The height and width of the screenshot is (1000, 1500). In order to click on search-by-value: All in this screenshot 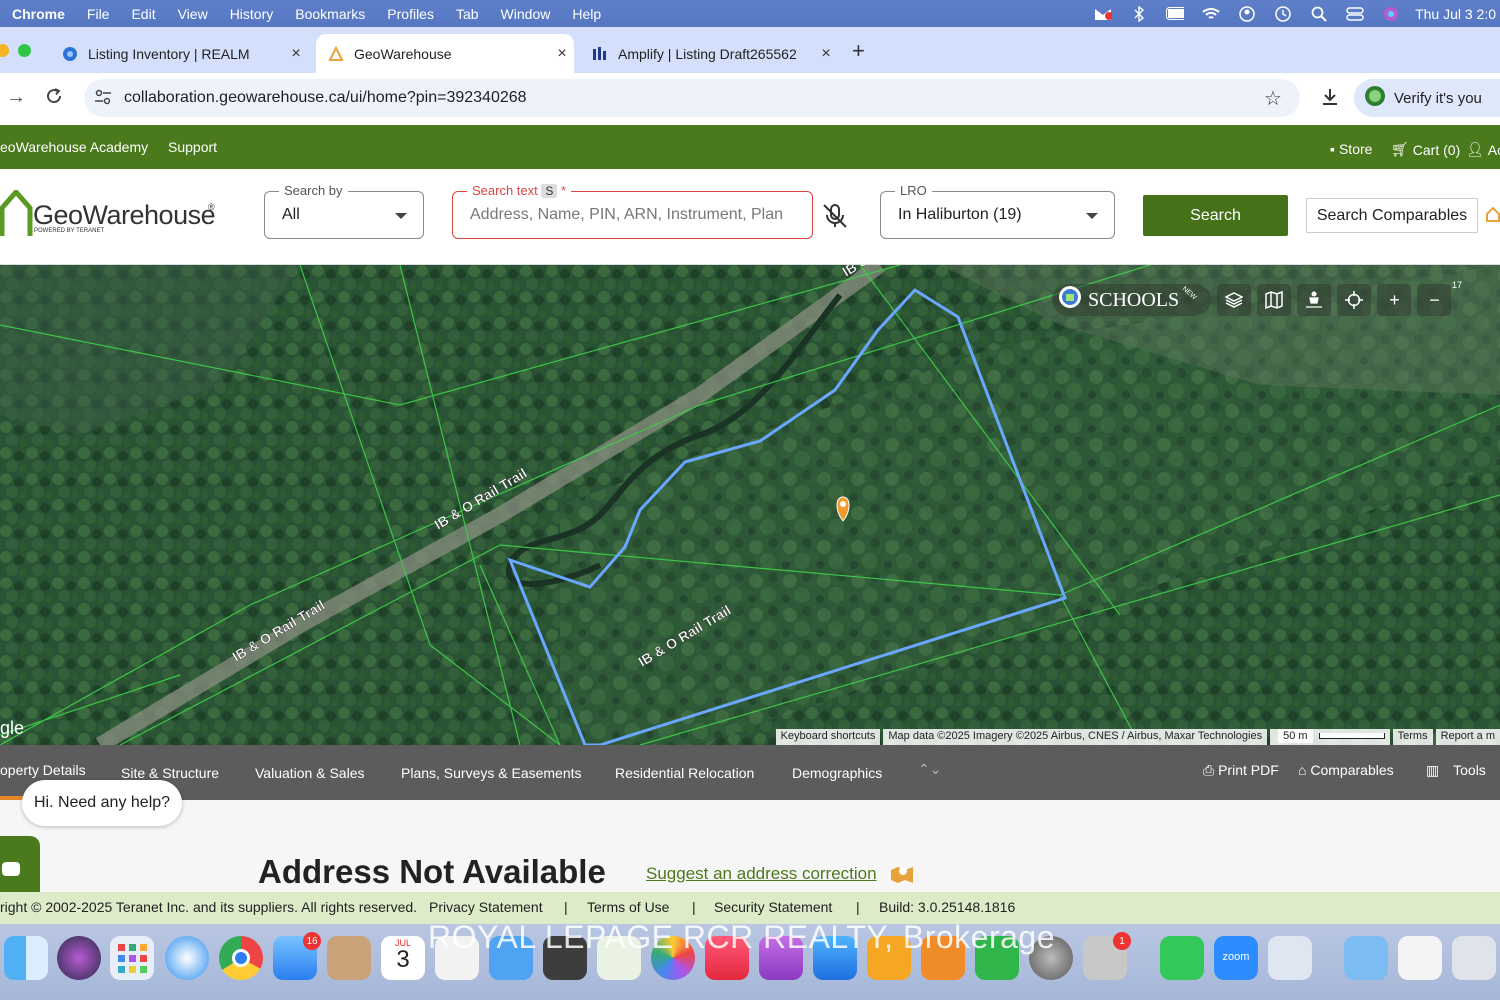, I will do `click(291, 214)`.